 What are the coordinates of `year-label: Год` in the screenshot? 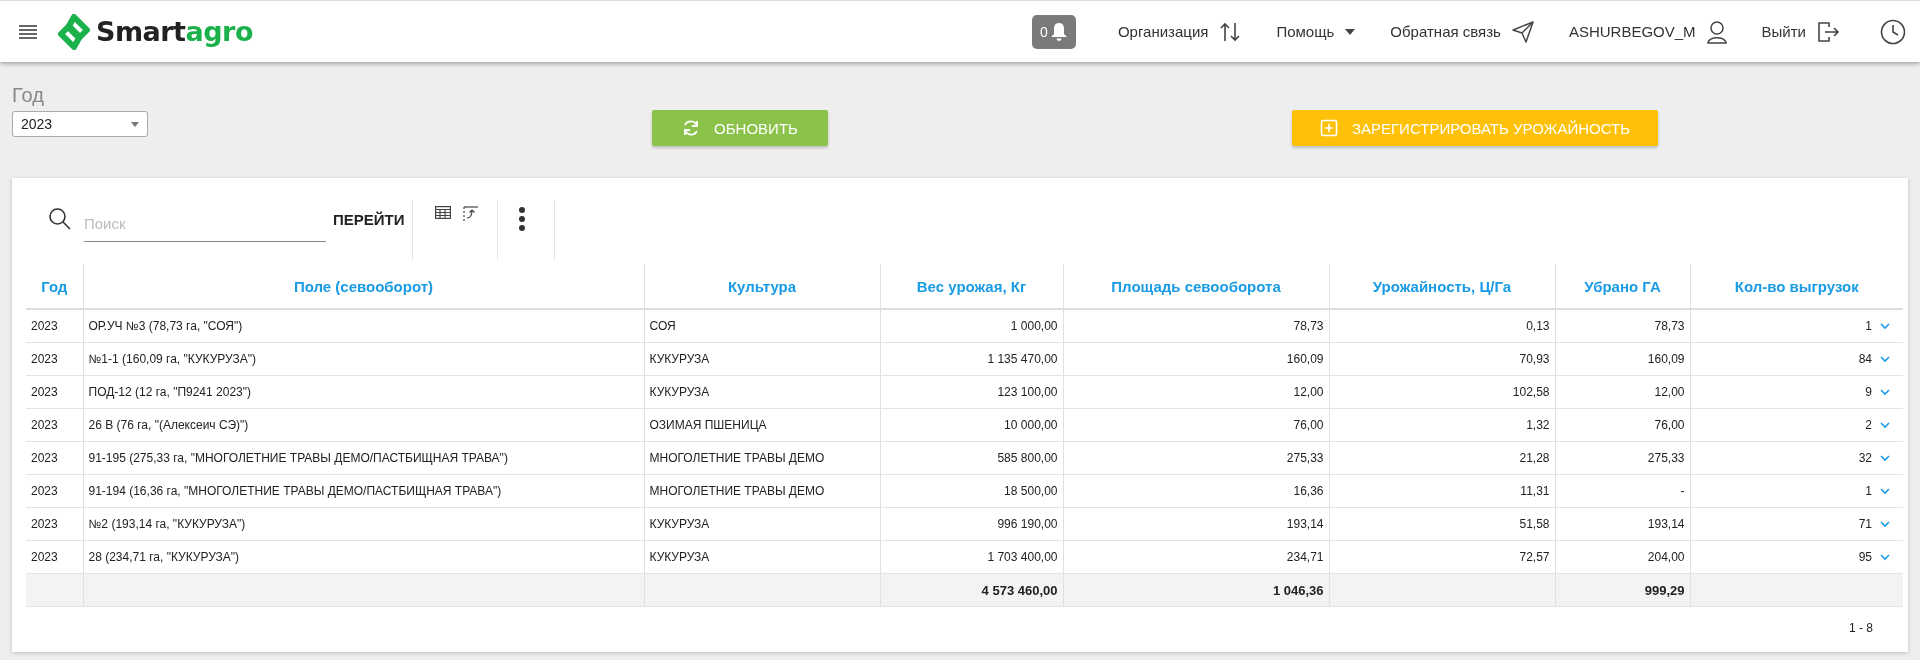 It's located at (28, 95).